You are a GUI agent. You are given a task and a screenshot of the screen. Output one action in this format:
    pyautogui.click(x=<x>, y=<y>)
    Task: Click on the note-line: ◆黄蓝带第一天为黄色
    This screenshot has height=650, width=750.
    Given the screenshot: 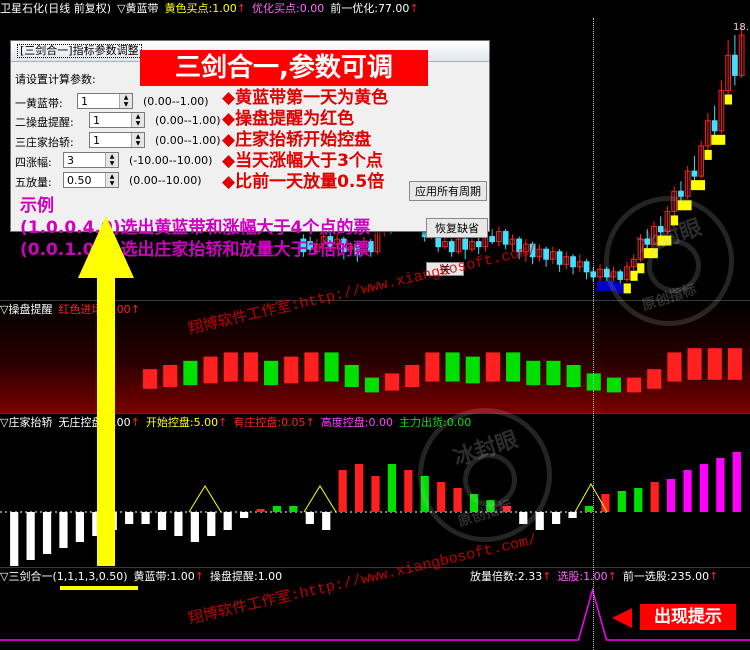 What is the action you would take?
    pyautogui.click(x=305, y=98)
    